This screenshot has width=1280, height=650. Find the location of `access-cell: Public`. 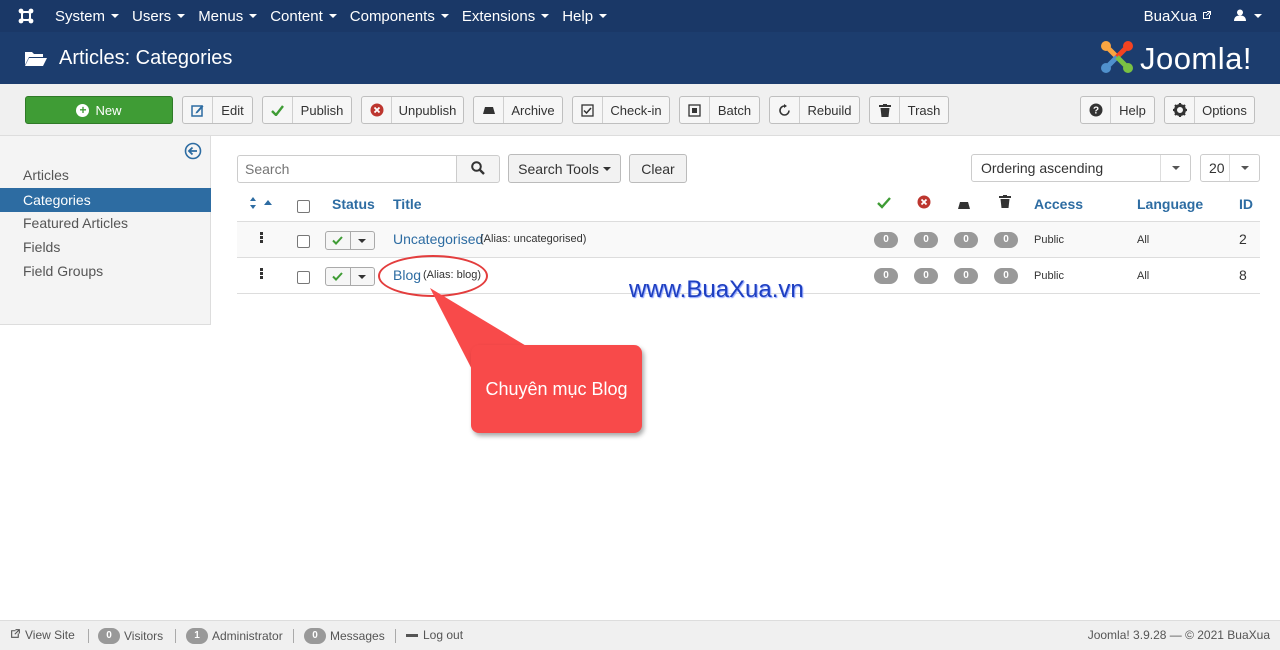

access-cell: Public is located at coordinates (1049, 240).